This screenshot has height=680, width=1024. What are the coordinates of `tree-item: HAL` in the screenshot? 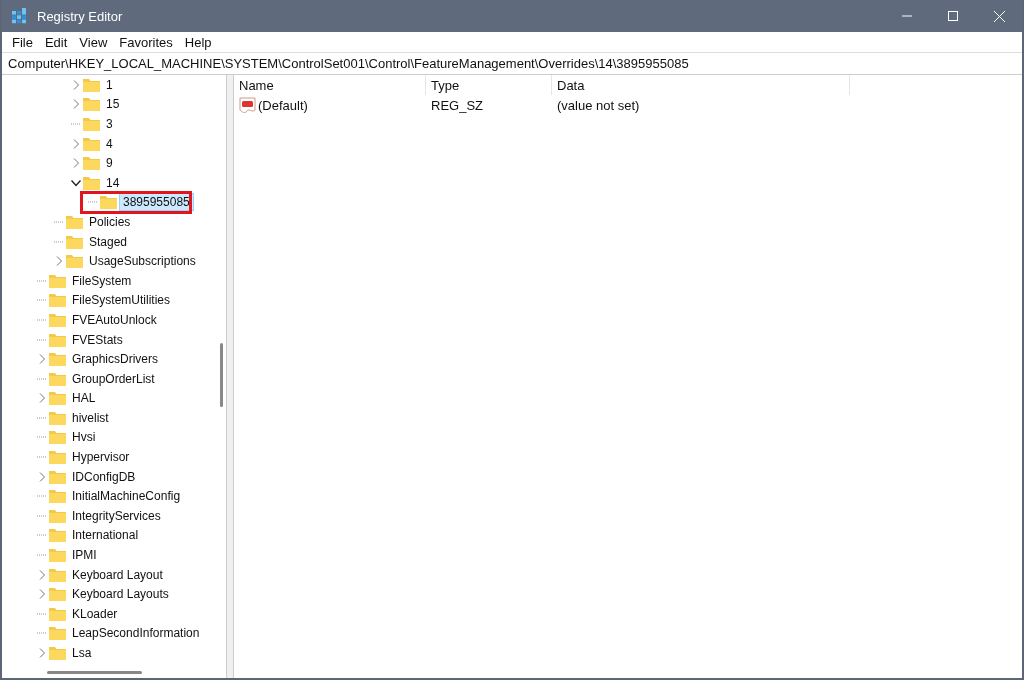 It's located at (84, 398).